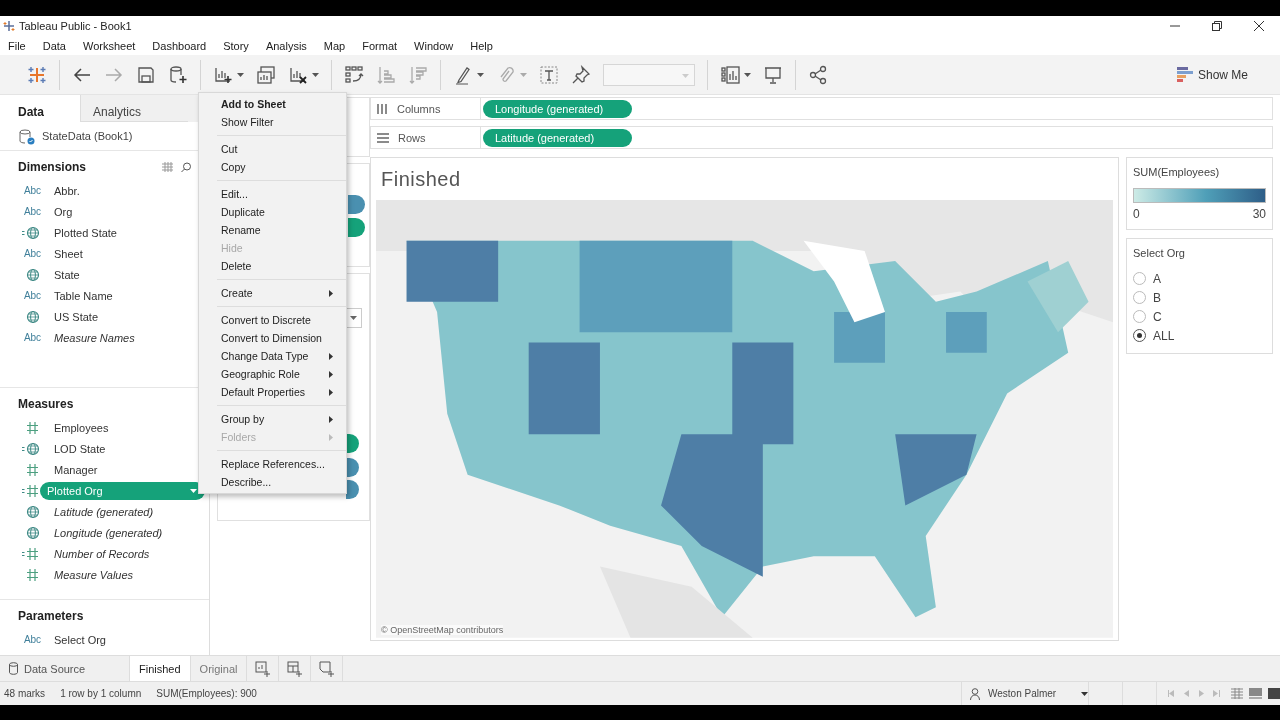  What do you see at coordinates (134, 108) in the screenshot?
I see `panel-tab: Analytics` at bounding box center [134, 108].